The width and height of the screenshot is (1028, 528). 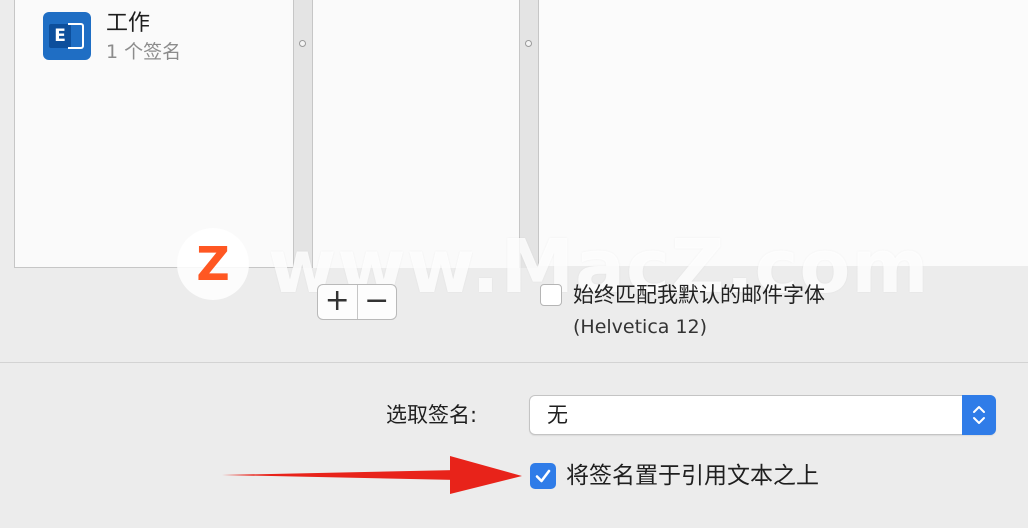 I want to click on watermark-logo-icon: Z, so click(x=213, y=264).